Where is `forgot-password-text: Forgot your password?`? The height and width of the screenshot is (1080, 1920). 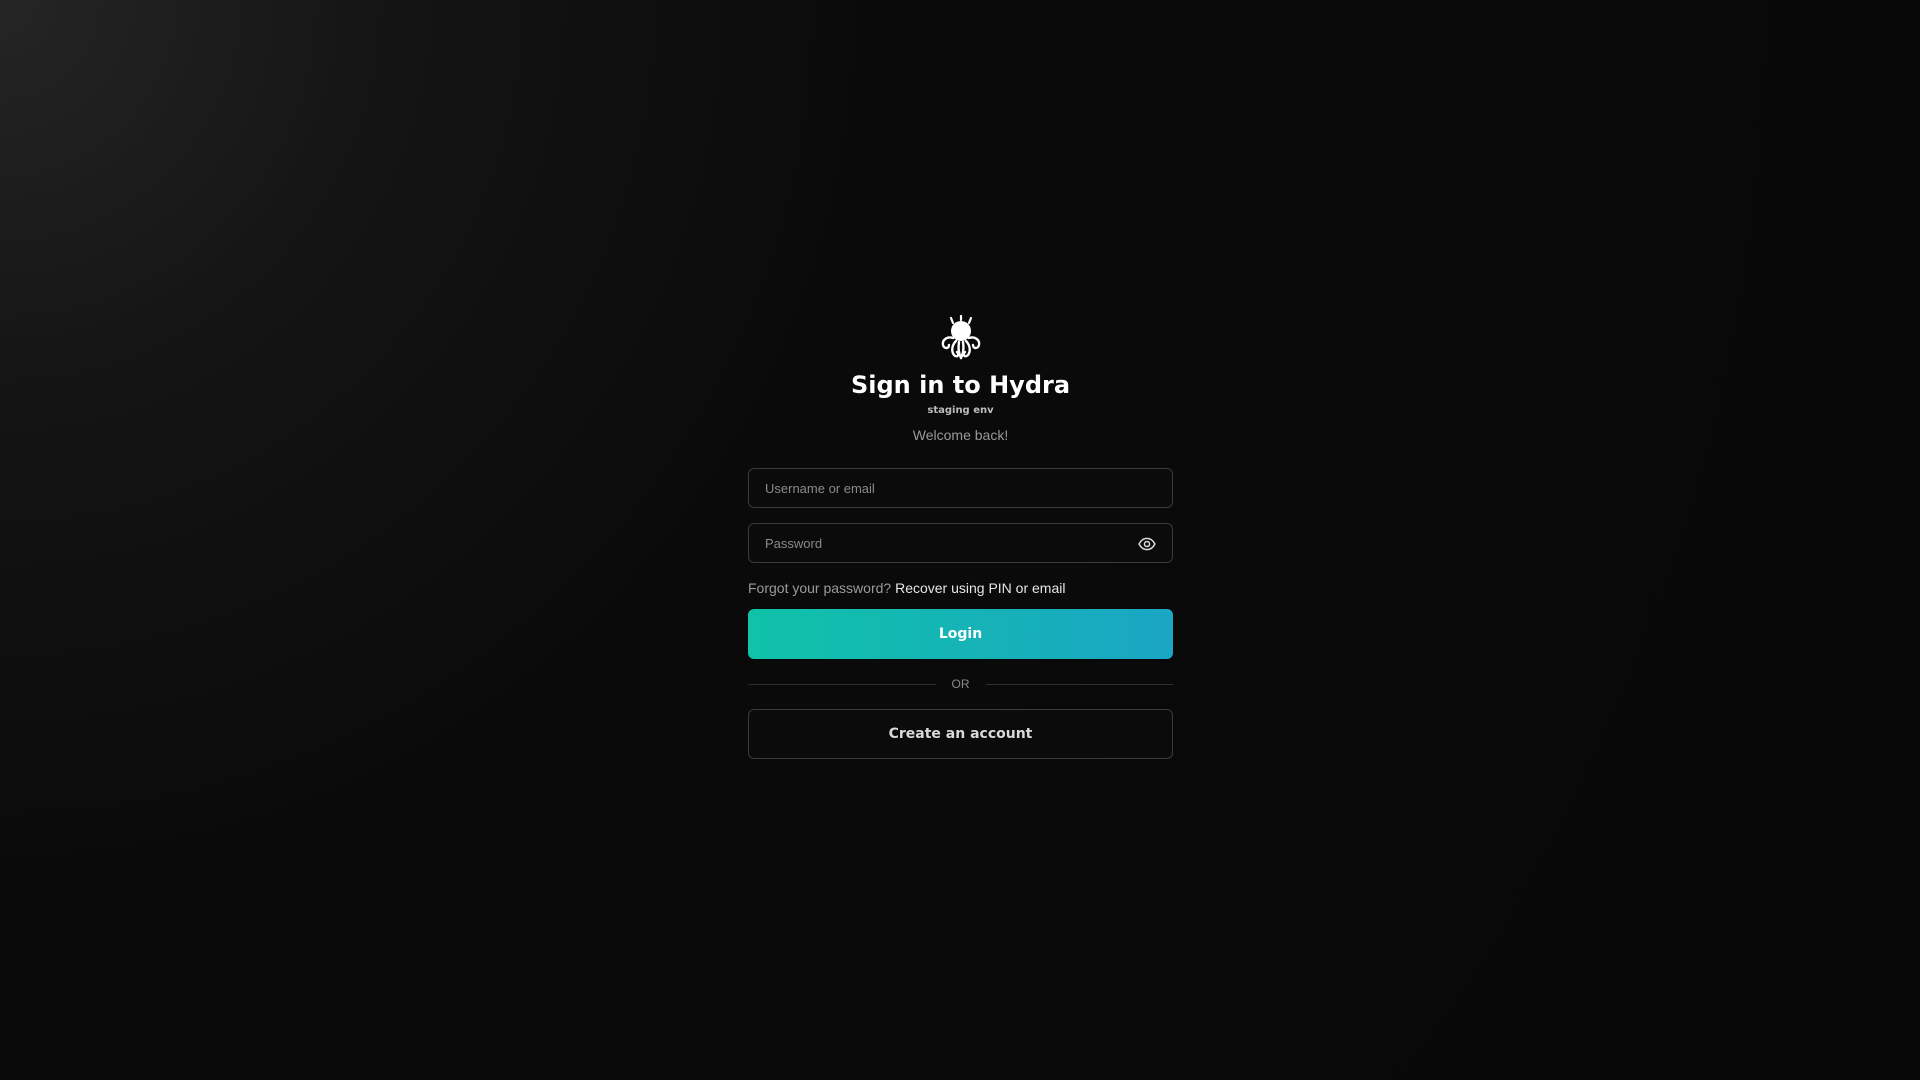
forgot-password-text: Forgot your password? is located at coordinates (820, 588).